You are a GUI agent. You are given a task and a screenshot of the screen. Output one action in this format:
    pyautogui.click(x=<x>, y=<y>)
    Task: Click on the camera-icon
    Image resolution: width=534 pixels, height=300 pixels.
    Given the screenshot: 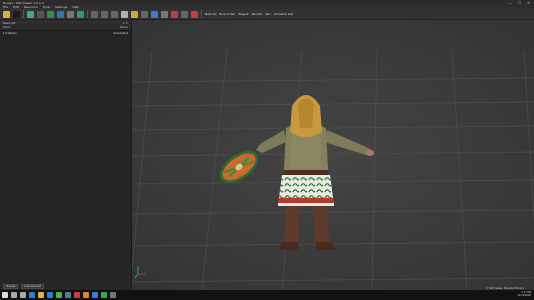 What is the action you would take?
    pyautogui.click(x=144, y=14)
    